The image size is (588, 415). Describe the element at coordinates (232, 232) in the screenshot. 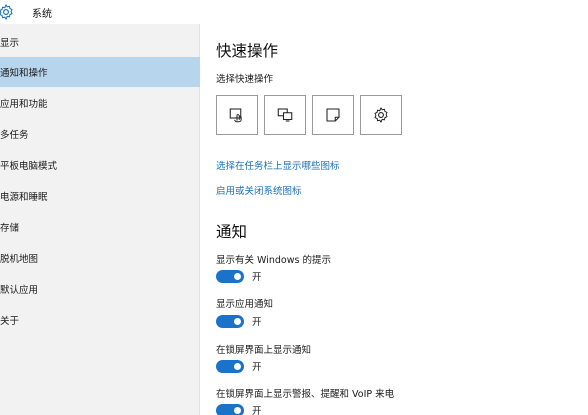

I see `notifications-heading: 通知` at that location.